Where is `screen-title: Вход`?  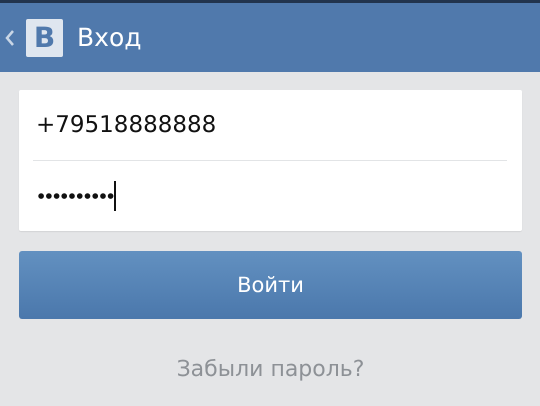 screen-title: Вход is located at coordinates (109, 37).